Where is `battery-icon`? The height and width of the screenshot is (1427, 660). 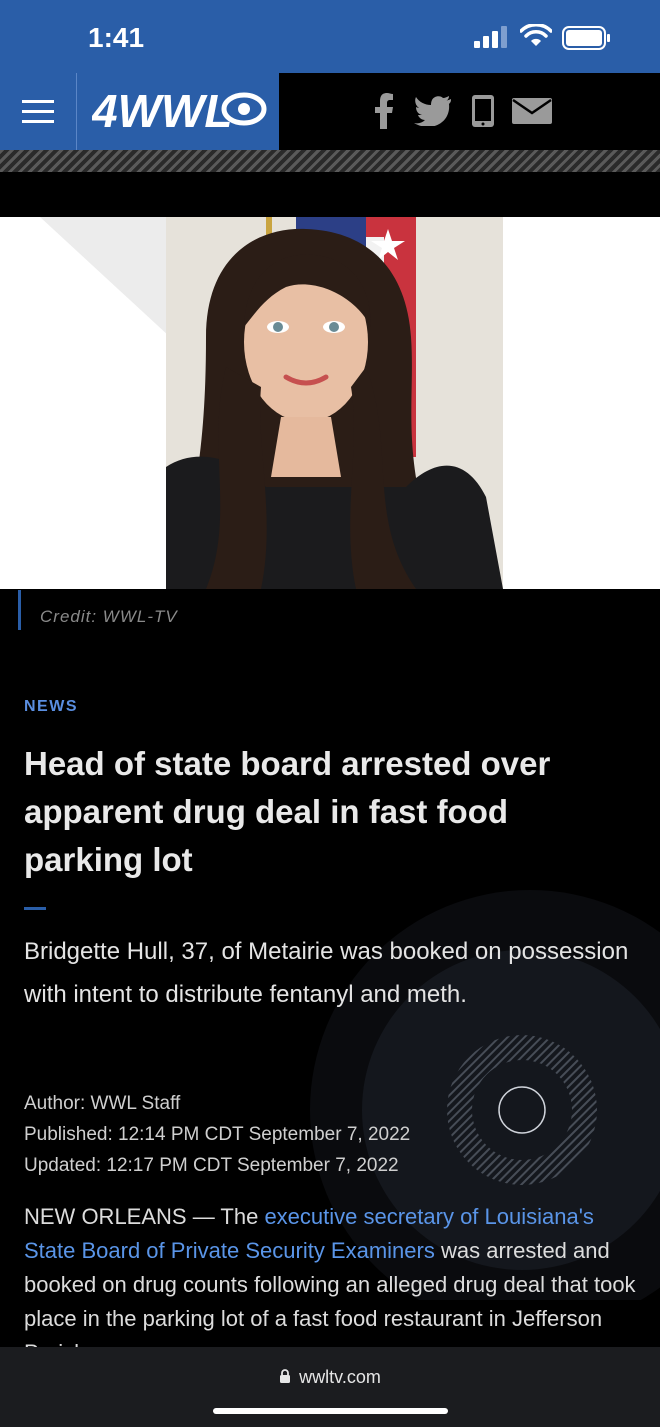 battery-icon is located at coordinates (586, 38).